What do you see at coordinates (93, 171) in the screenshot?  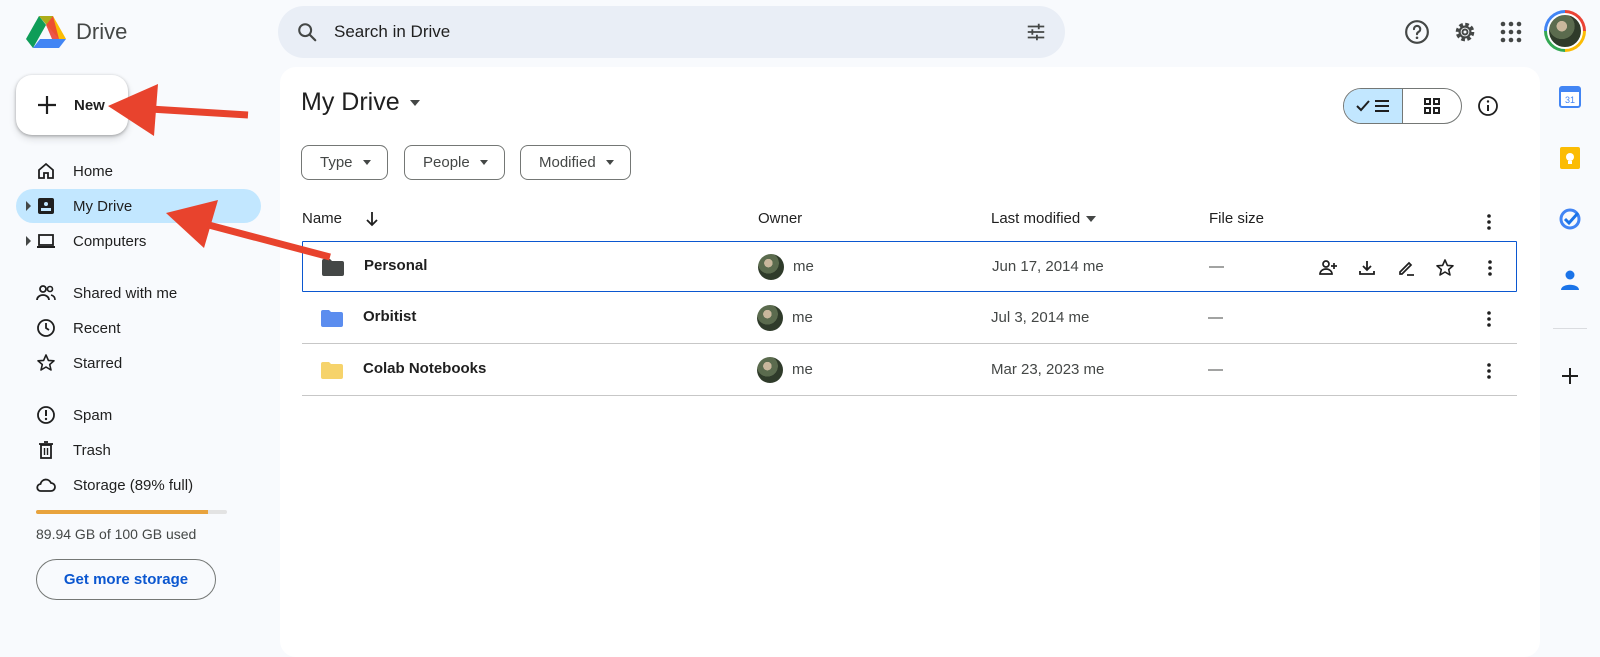 I see `sidebar-item-label: Home` at bounding box center [93, 171].